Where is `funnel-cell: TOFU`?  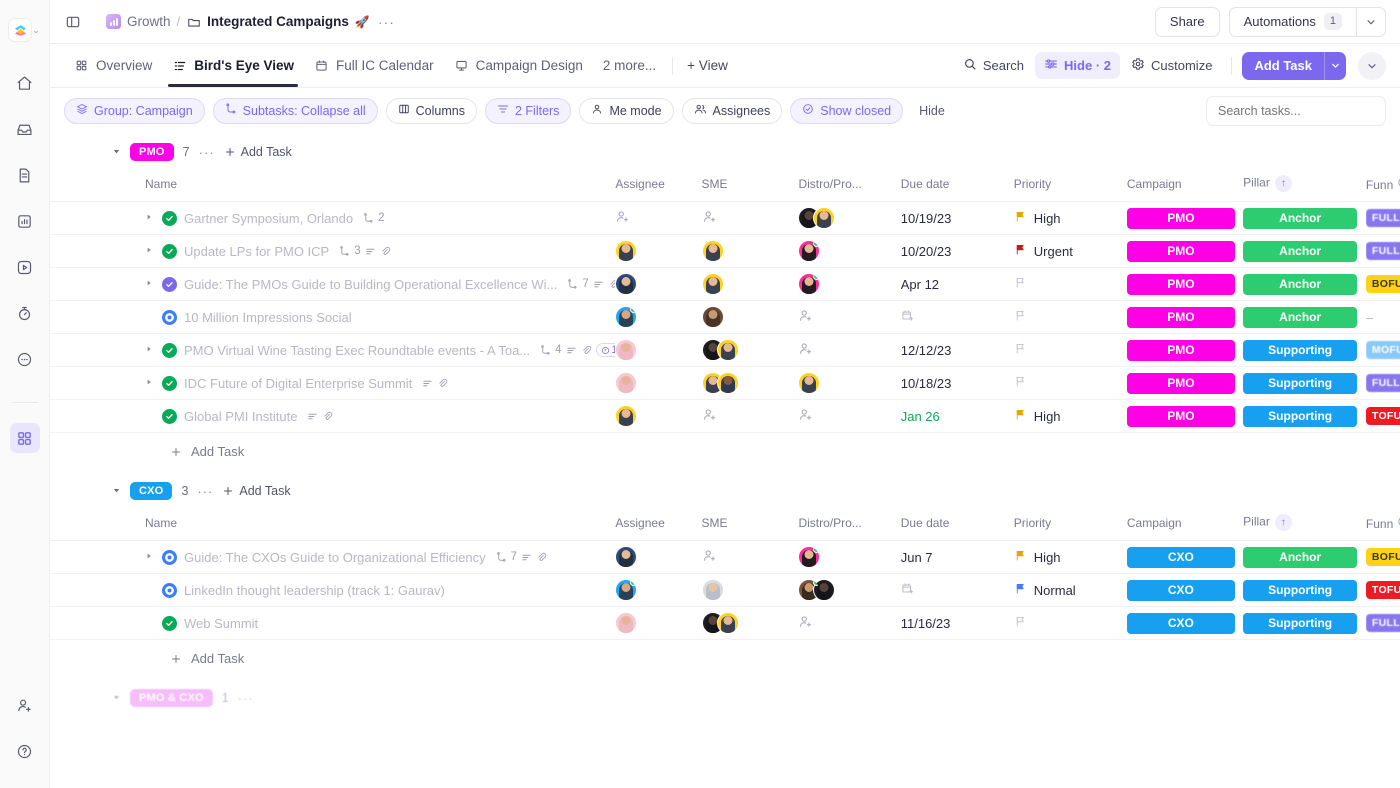 funnel-cell: TOFU is located at coordinates (1382, 590).